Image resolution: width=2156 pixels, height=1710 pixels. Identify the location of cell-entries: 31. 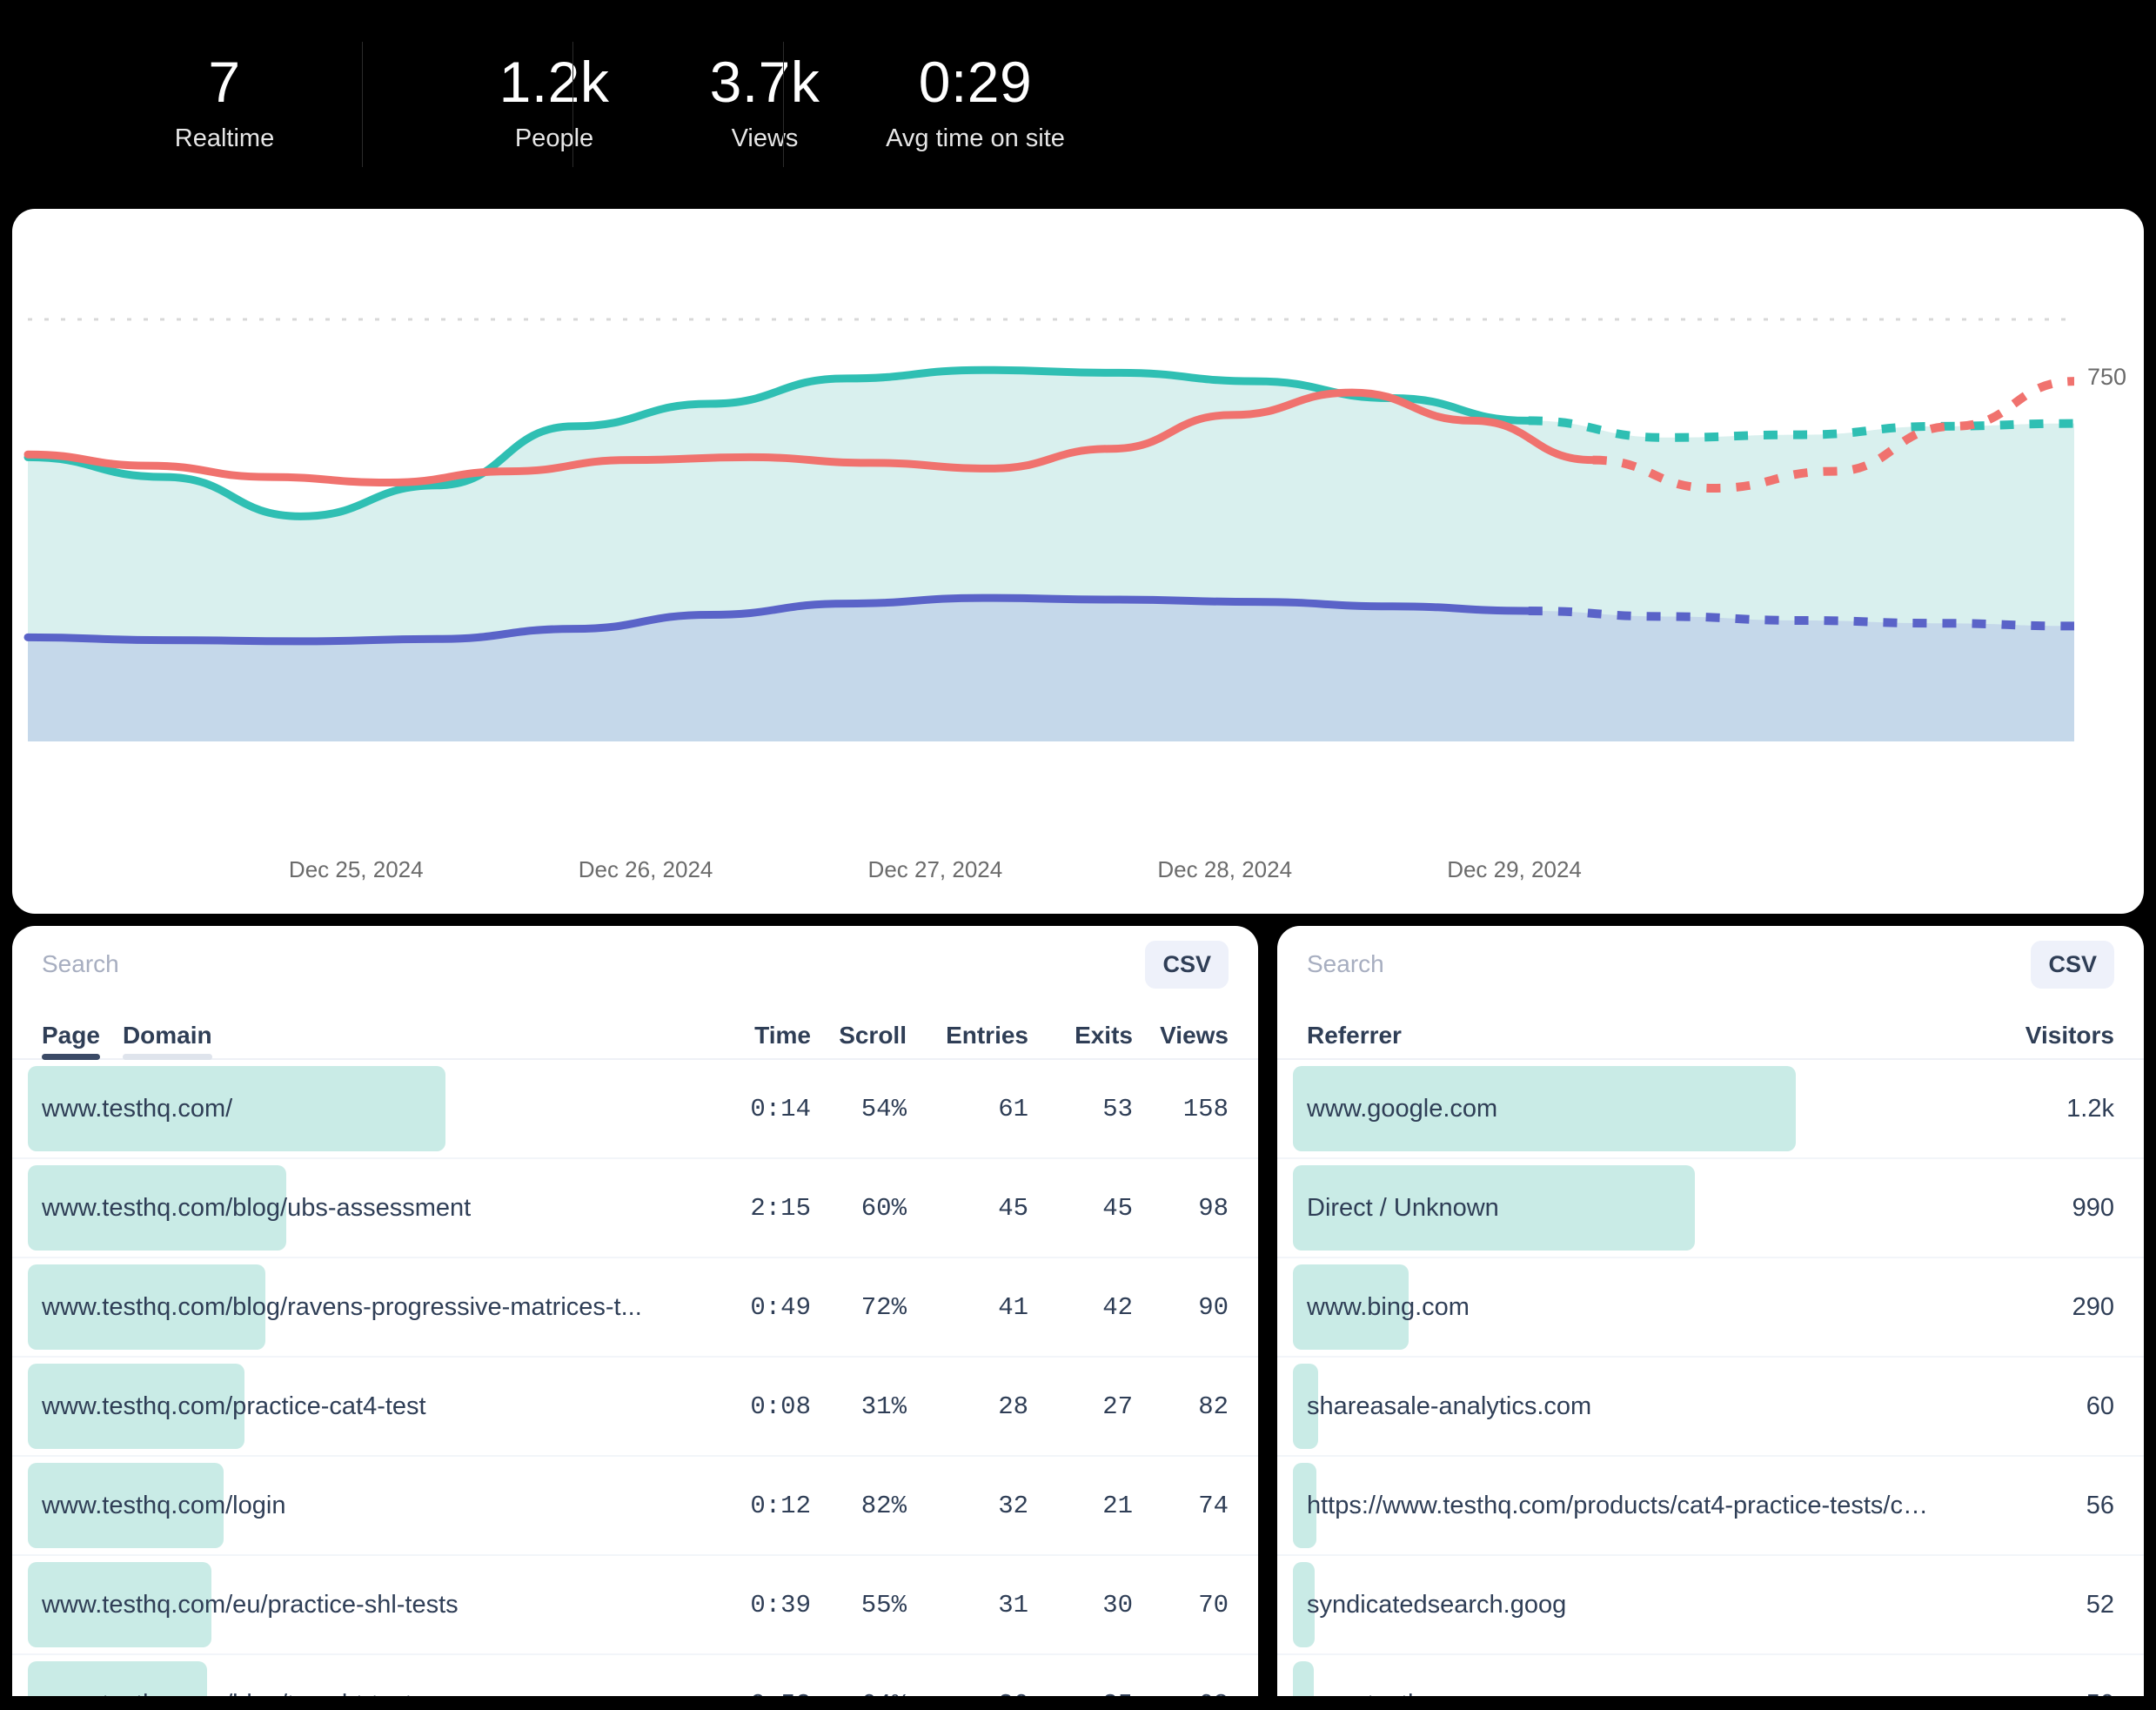
(1013, 1604).